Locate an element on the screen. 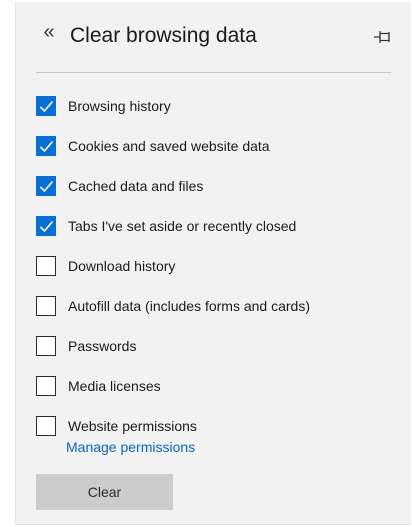 The height and width of the screenshot is (527, 412). panel-header: « Clear browsing data is located at coordinates (213, 37).